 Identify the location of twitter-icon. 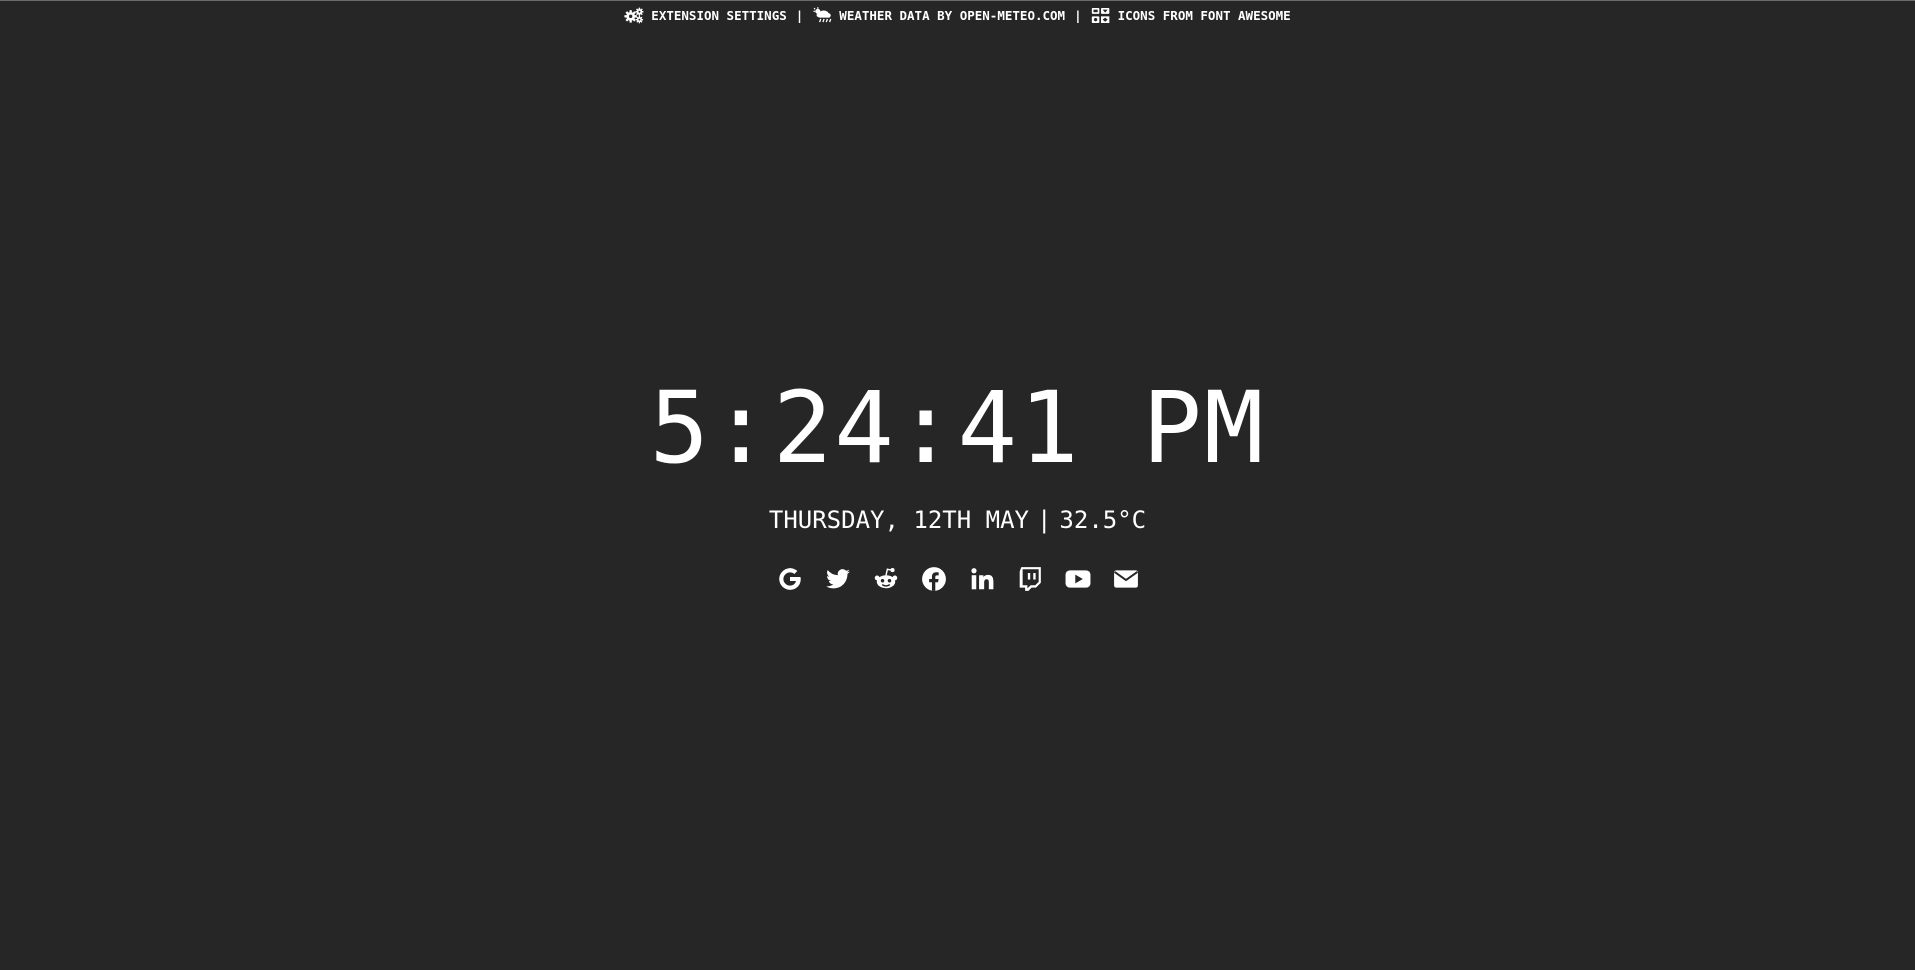
(837, 579).